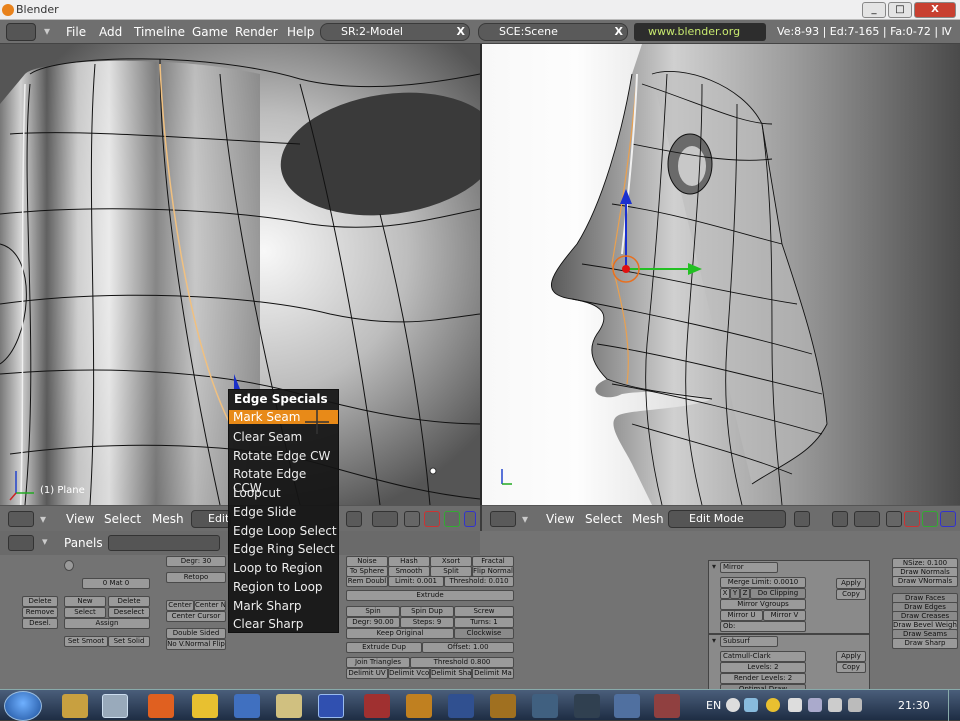  I want to click on screen-recorder-icon, so click(331, 706).